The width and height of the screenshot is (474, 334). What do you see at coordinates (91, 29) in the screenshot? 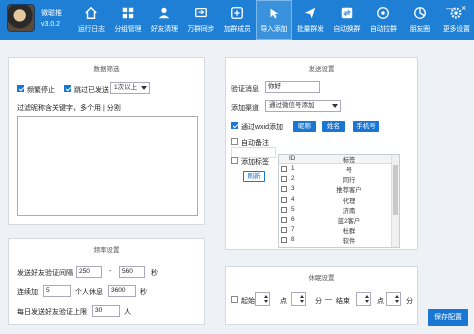
I see `nav-item-label: 运行日志` at bounding box center [91, 29].